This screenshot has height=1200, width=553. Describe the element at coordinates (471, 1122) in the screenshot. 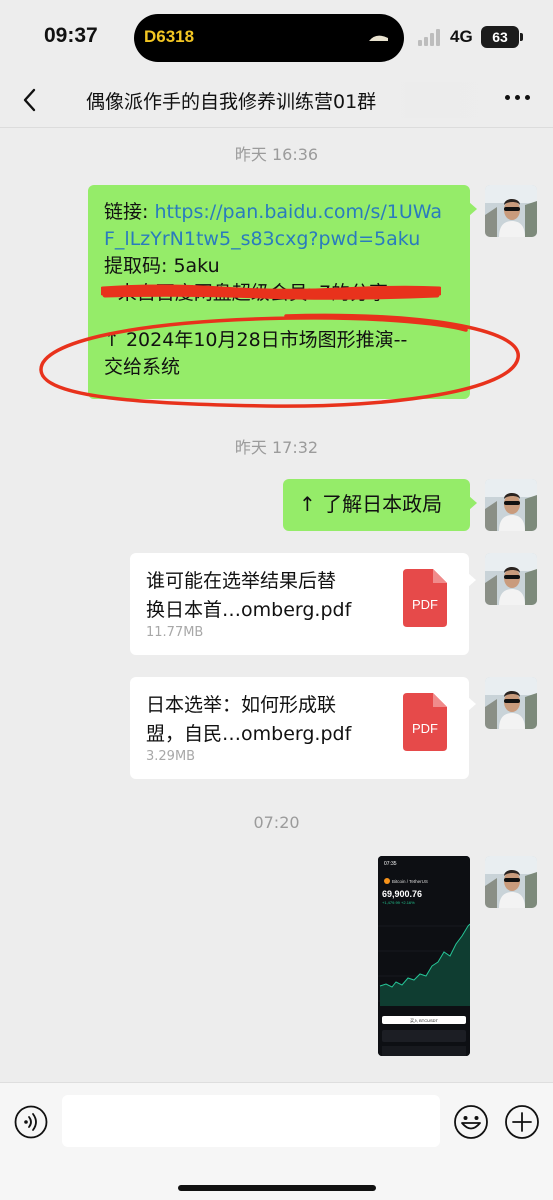

I see `emoji-icon` at that location.